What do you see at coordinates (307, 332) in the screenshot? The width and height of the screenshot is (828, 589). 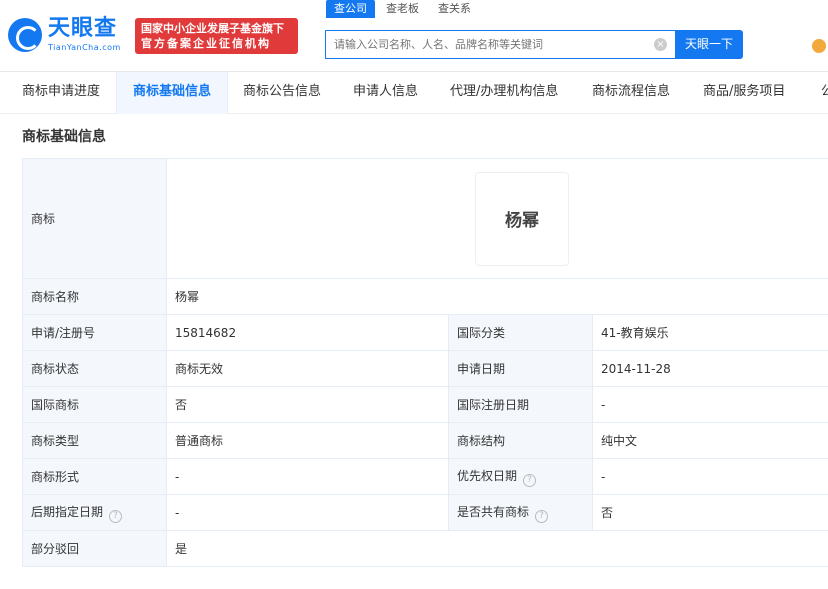 I see `reg-no-value: 15814682` at bounding box center [307, 332].